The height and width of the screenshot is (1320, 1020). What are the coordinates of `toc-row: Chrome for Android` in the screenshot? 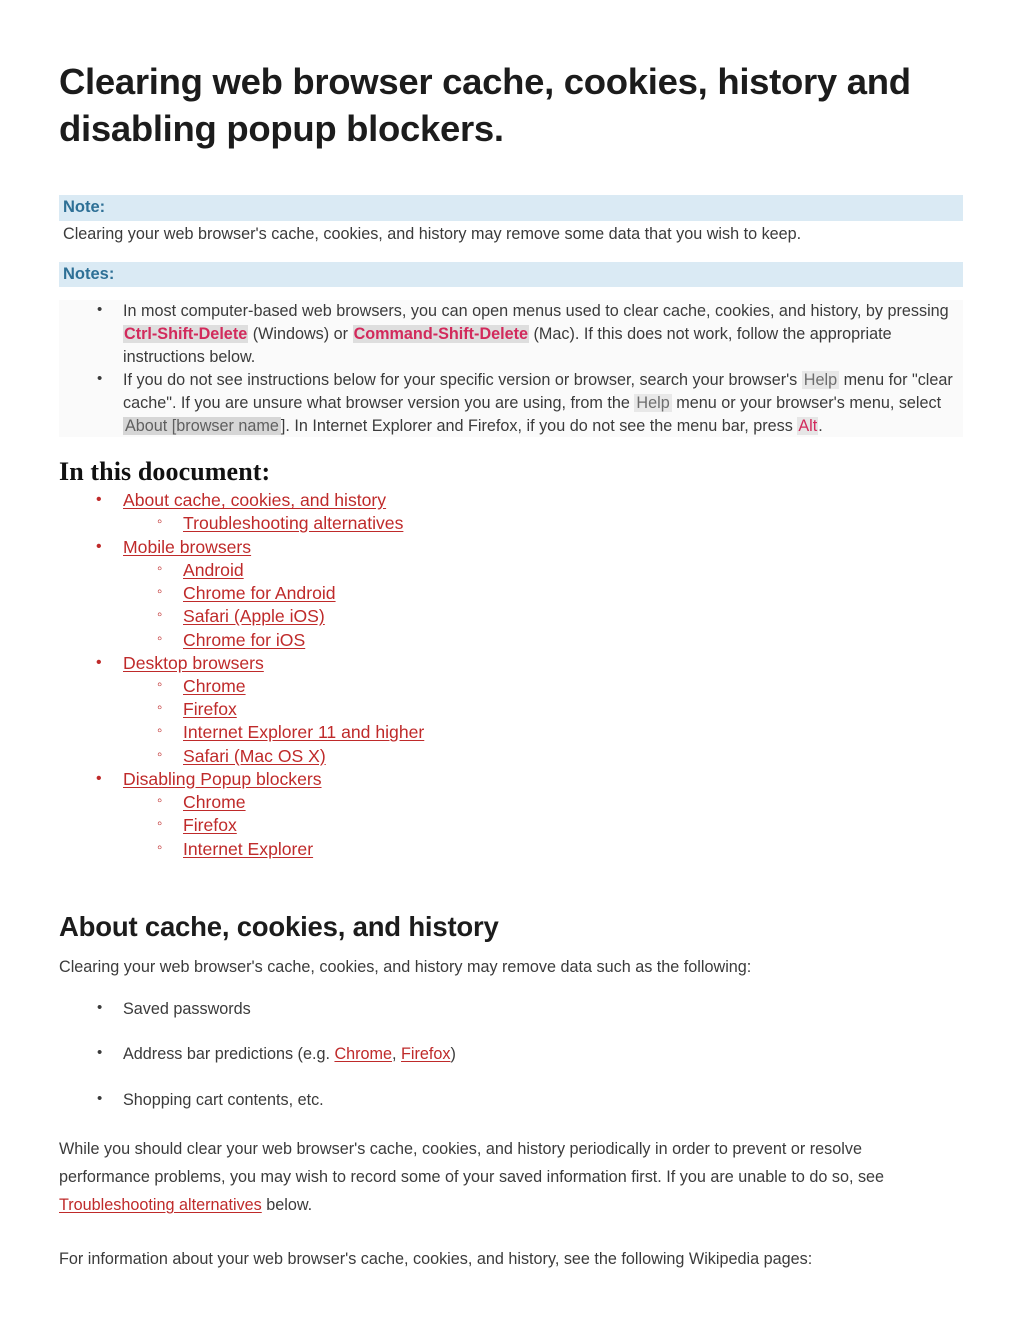 It's located at (560, 593).